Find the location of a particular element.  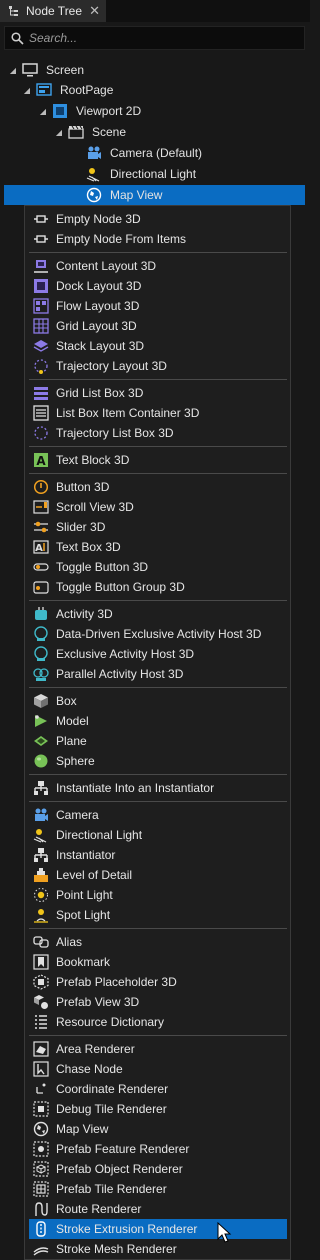

text-block-icon: A is located at coordinates (41, 460).